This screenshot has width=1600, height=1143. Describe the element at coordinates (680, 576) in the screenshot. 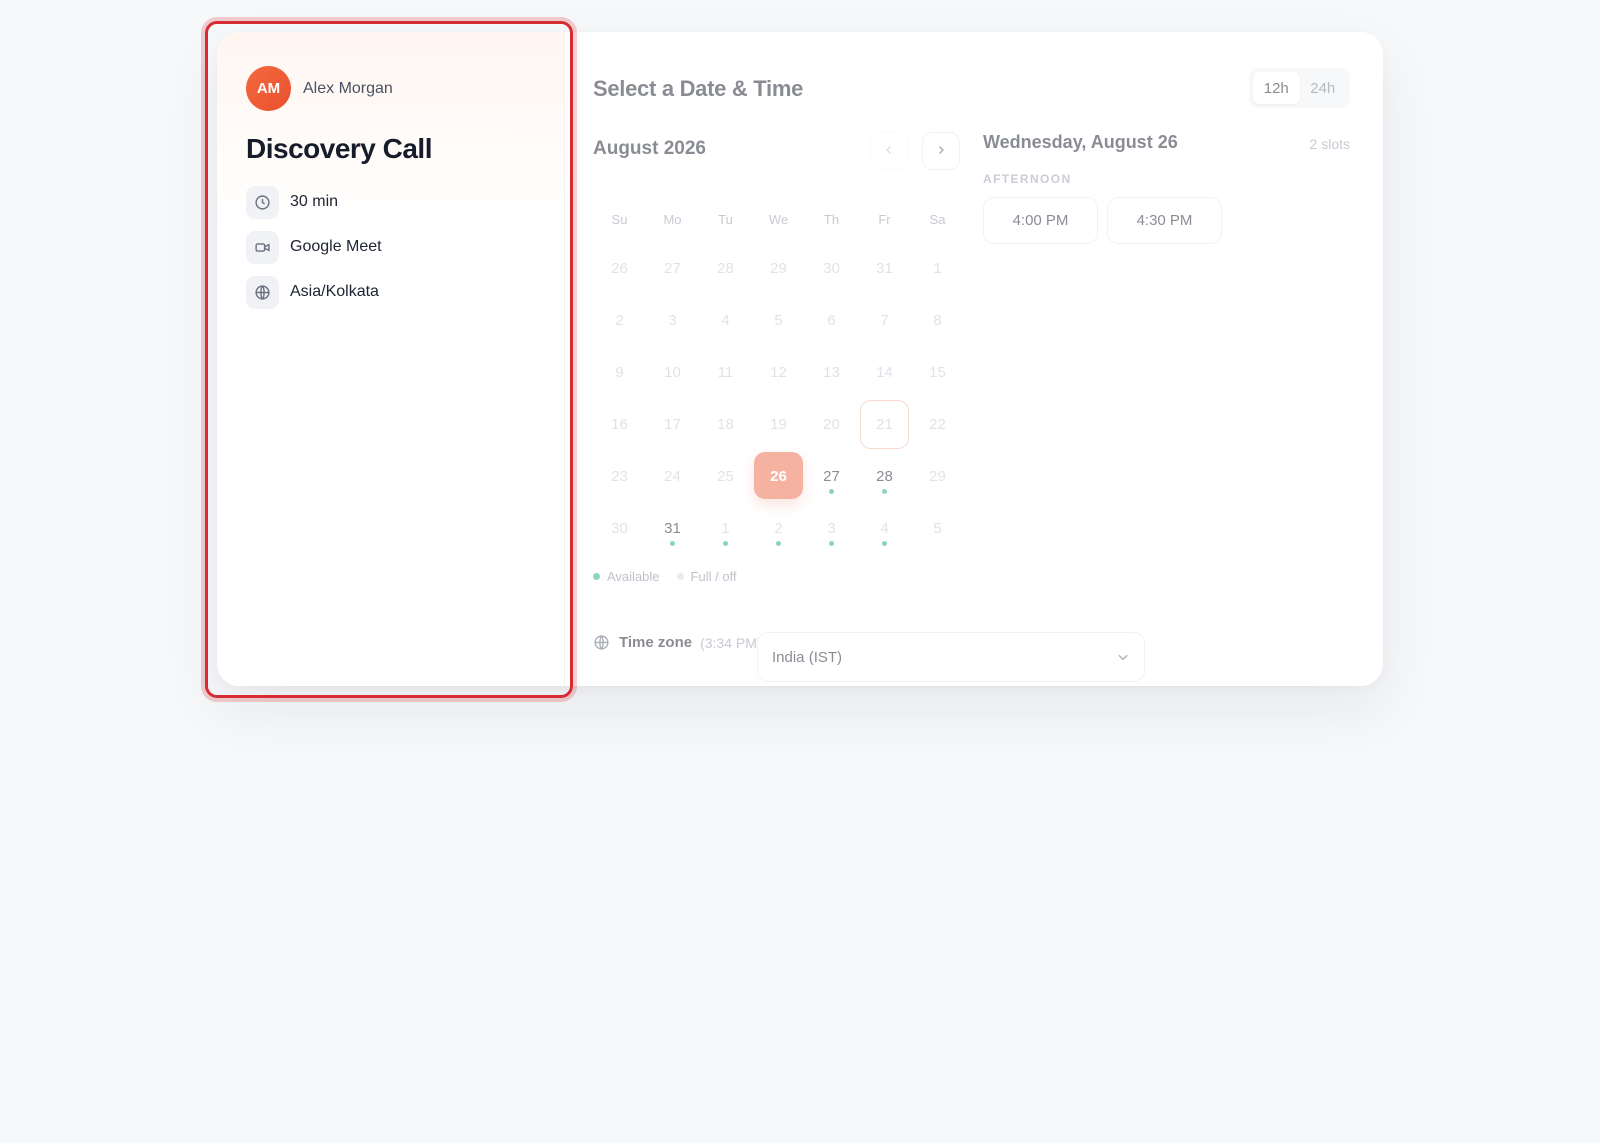

I see `unavailable-dot-icon` at that location.